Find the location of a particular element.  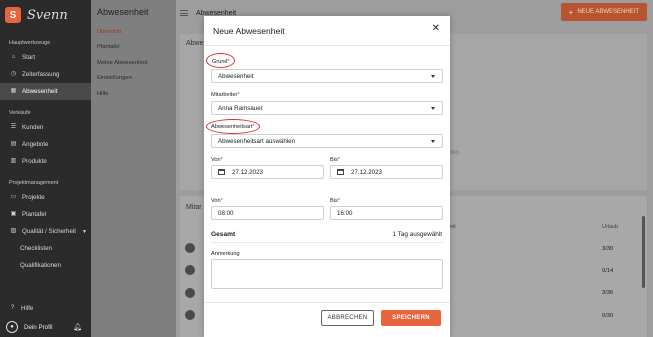

new-absence-label: NEUE ABWESENHEIT is located at coordinates (608, 12).